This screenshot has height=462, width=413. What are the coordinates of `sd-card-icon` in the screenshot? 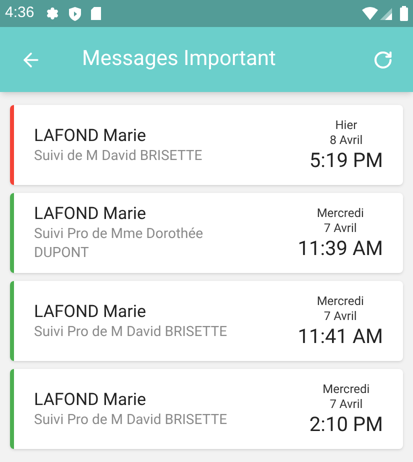 It's located at (96, 13).